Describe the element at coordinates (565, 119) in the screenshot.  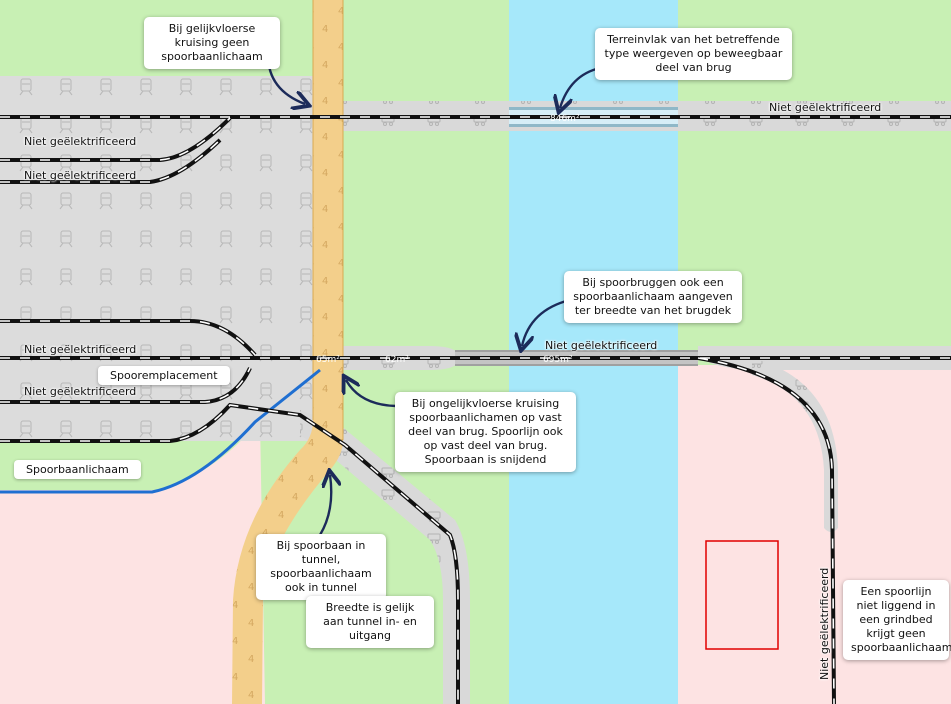
I see `area-text-top-bridge: 846m²` at that location.